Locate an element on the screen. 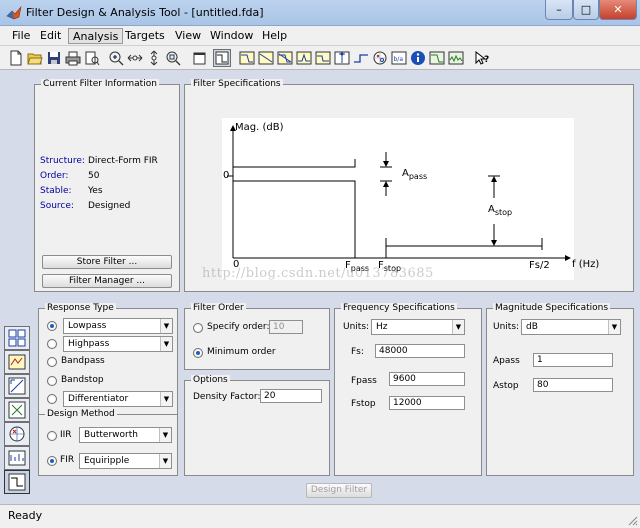  fs-label: Fs: is located at coordinates (357, 352).